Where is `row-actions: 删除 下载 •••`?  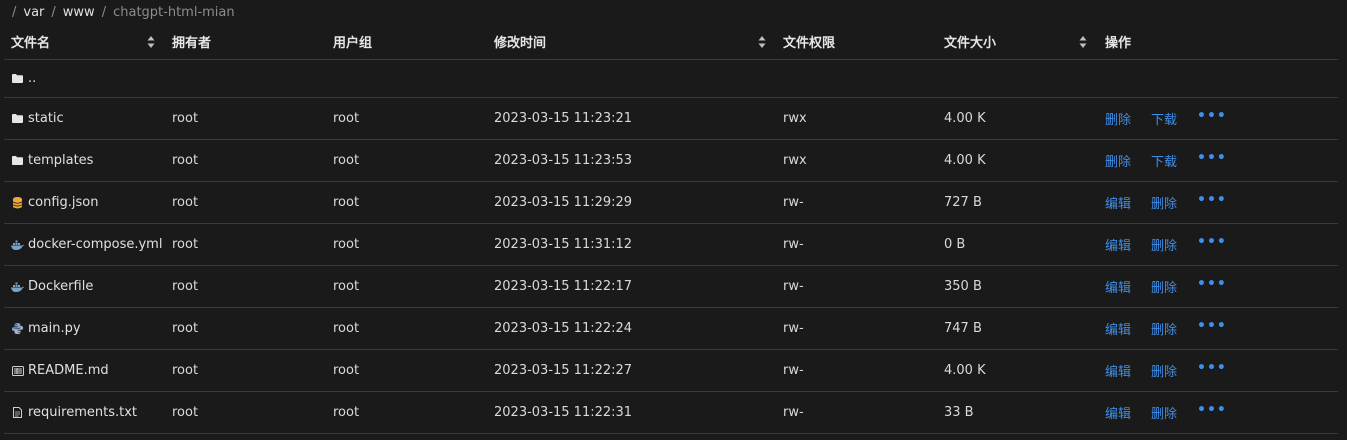 row-actions: 删除 下载 ••• is located at coordinates (1205, 118).